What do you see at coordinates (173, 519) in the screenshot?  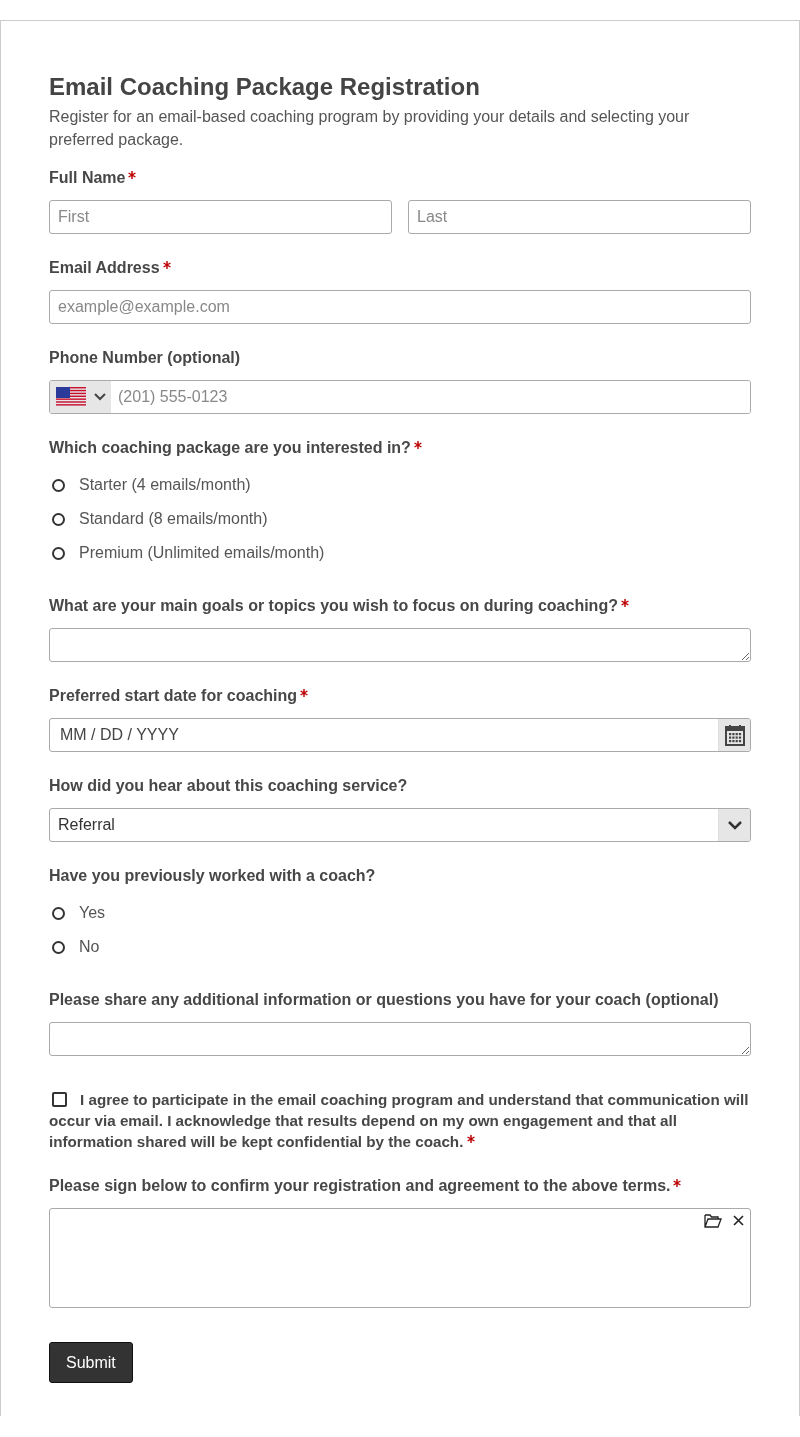 I see `option-label: Standard (8 emails/month)` at bounding box center [173, 519].